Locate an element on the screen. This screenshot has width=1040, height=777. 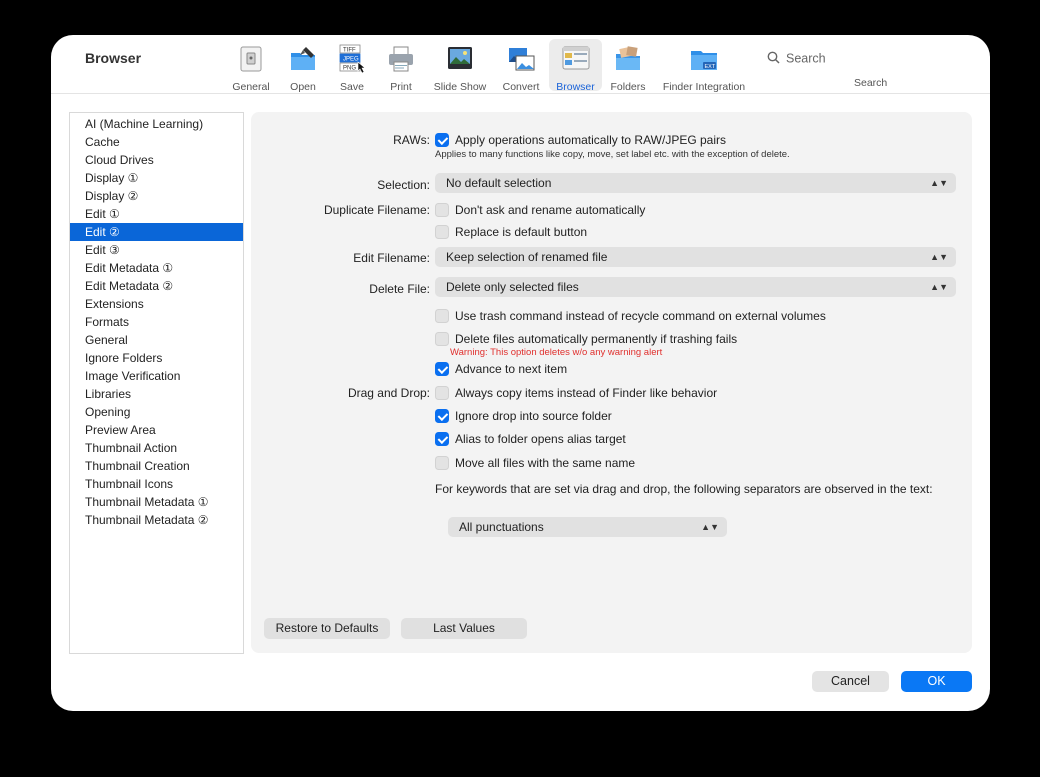
toolbar-general: General is located at coordinates (251, 67).